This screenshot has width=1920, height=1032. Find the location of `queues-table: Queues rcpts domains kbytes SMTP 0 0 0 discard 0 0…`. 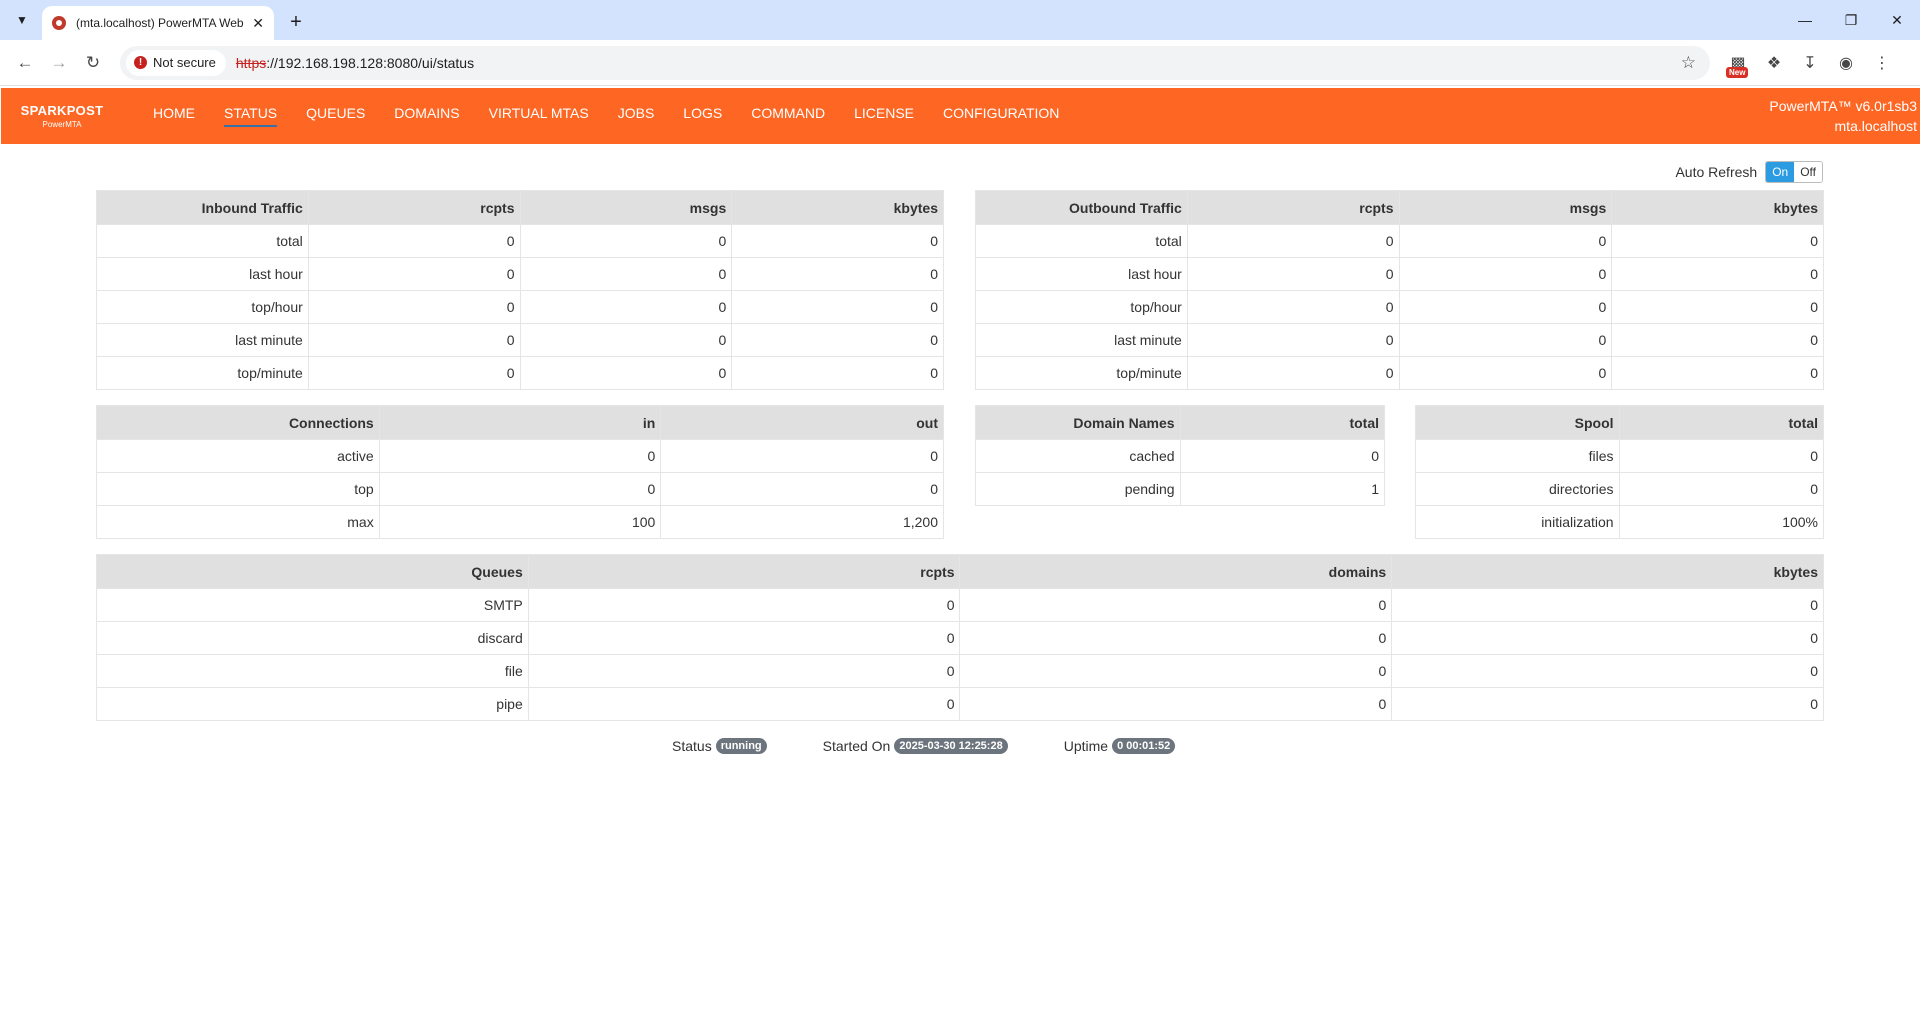

queues-table: Queues rcpts domains kbytes SMTP 0 0 0 discard 0 0… is located at coordinates (960, 637).